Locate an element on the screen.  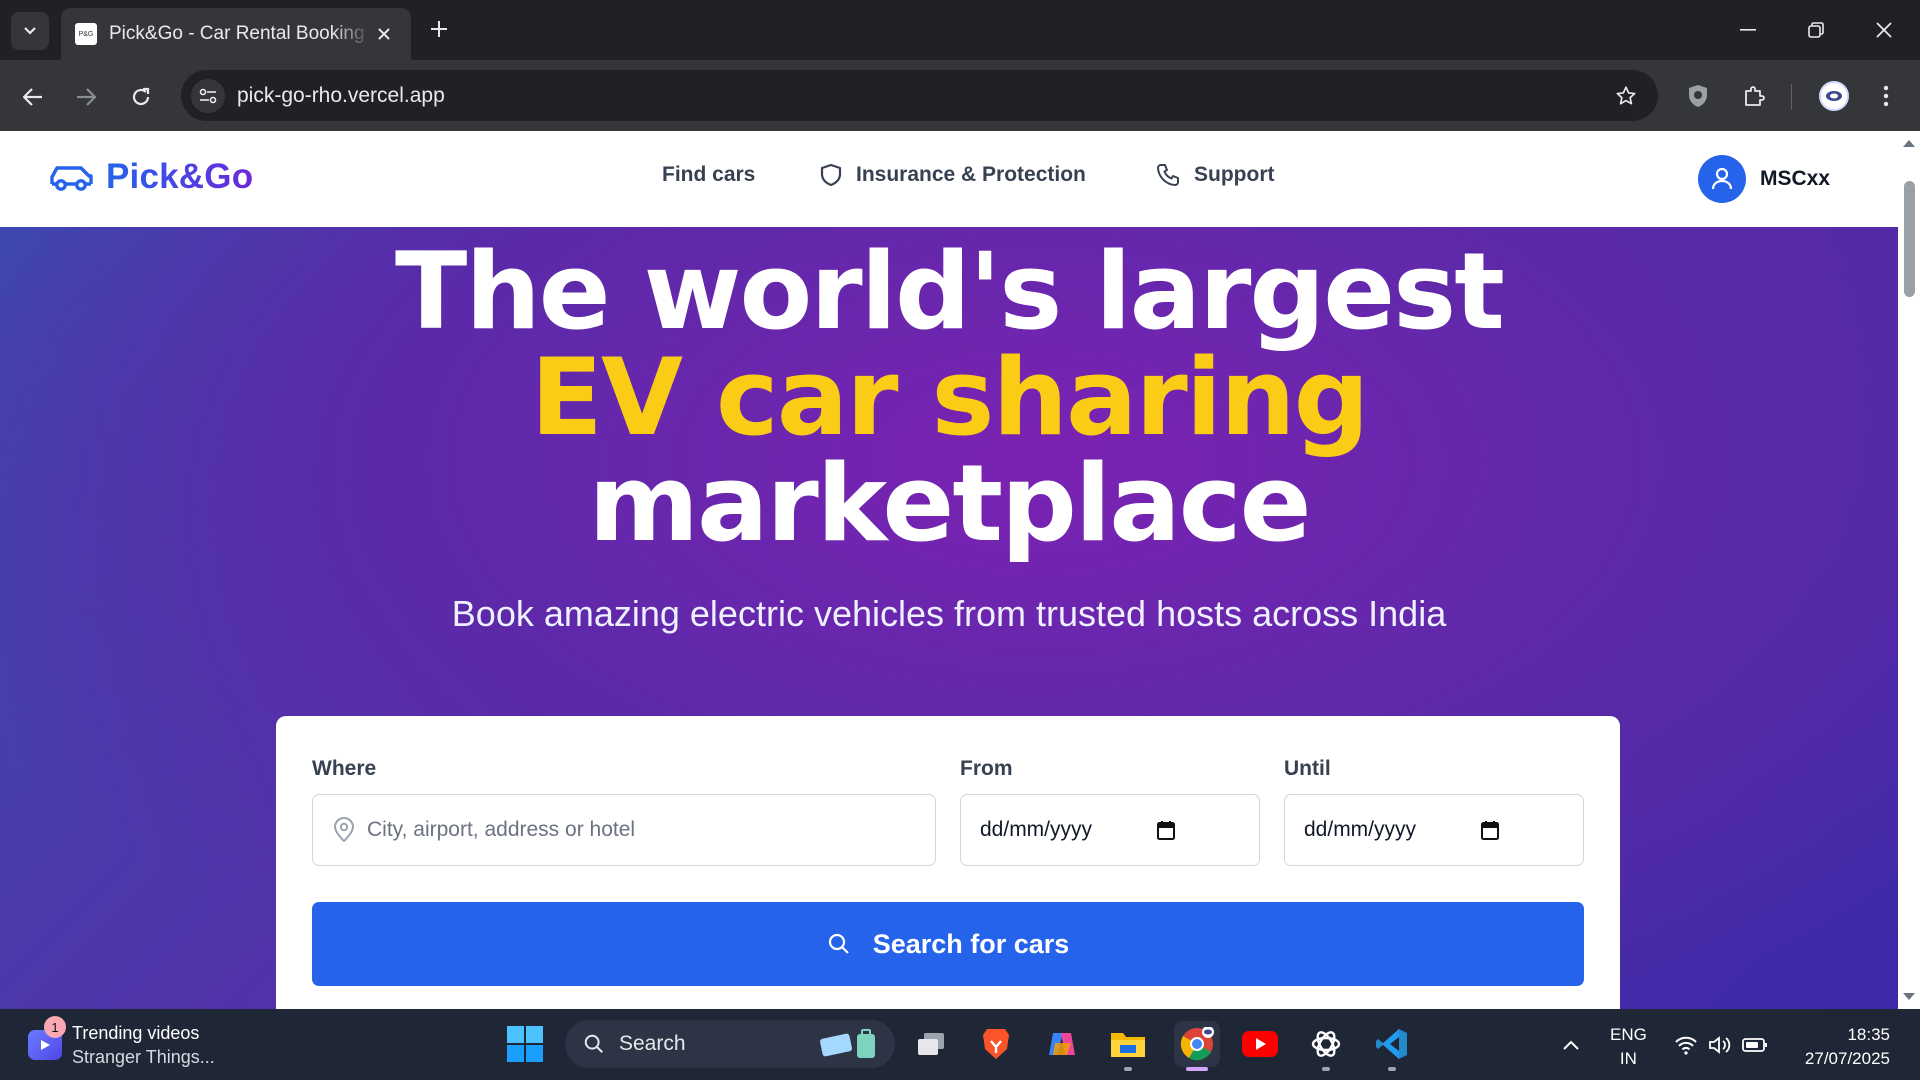
vscode-icon is located at coordinates (1391, 1044).